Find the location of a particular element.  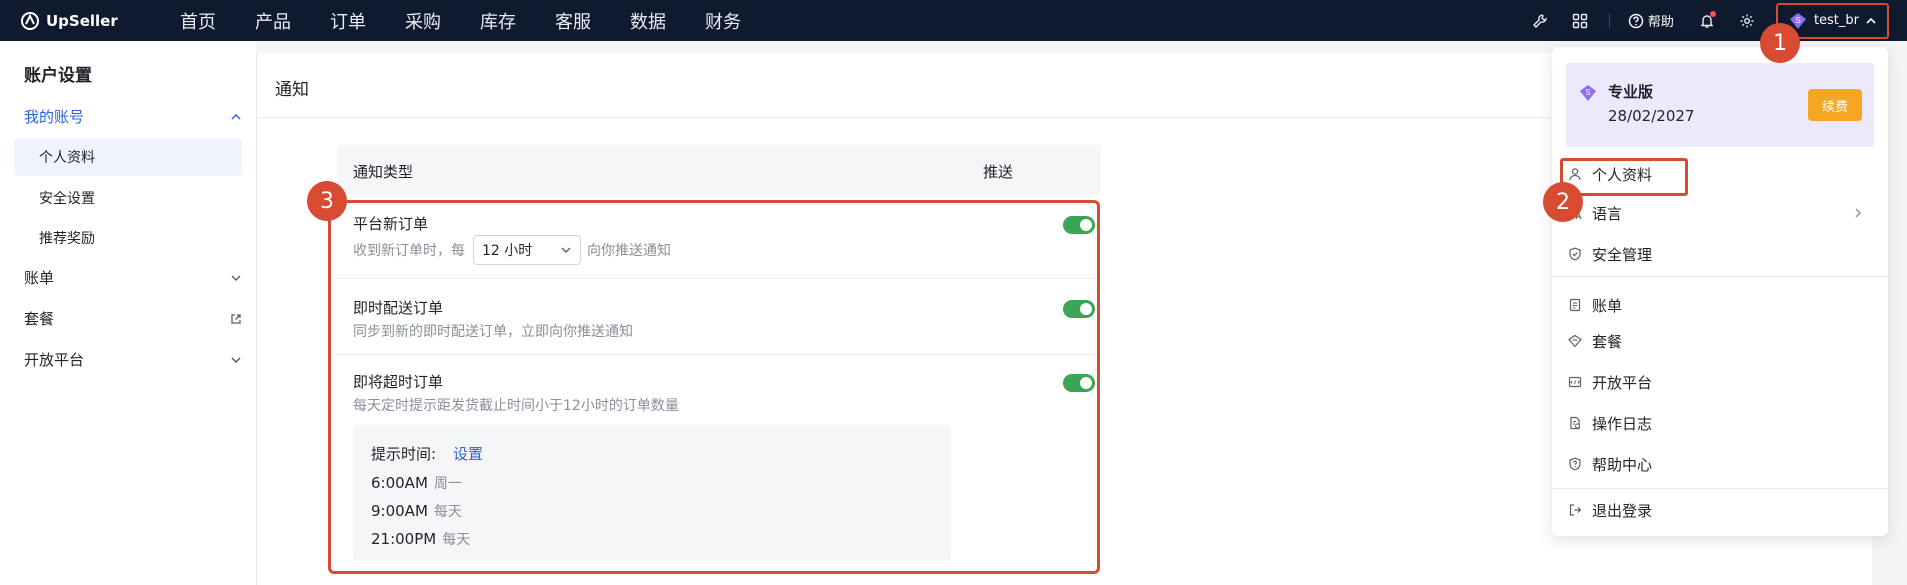

upseller-logo: UpSeller is located at coordinates (90, 21).